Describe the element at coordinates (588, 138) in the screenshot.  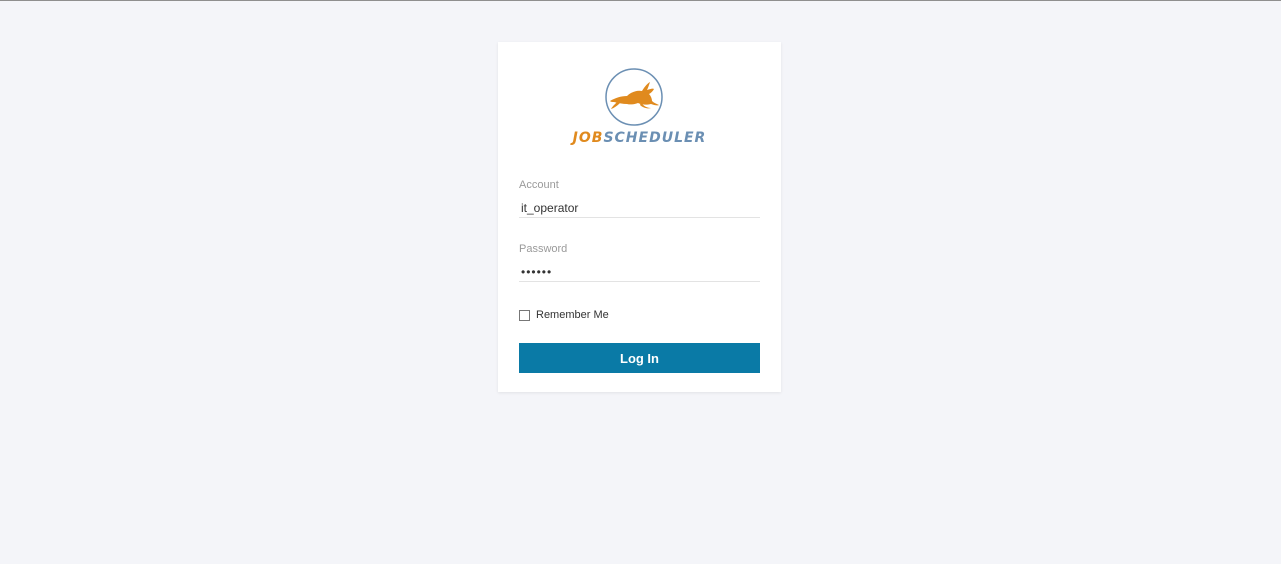
I see `logo-text-job: JOB` at that location.